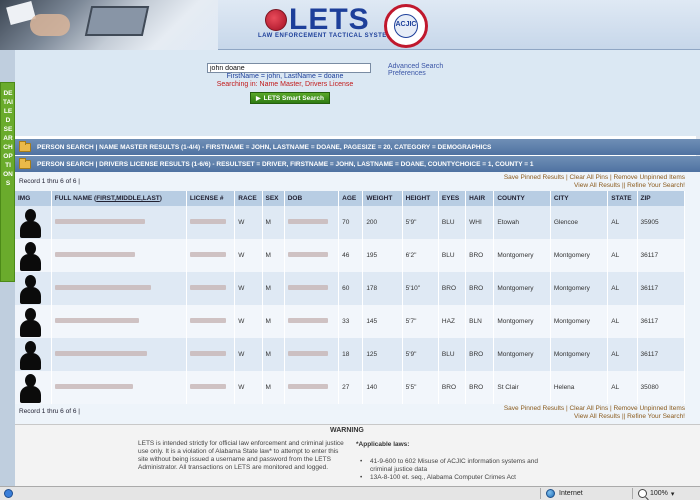  What do you see at coordinates (452, 198) in the screenshot?
I see `col-eyes: EYES` at bounding box center [452, 198].